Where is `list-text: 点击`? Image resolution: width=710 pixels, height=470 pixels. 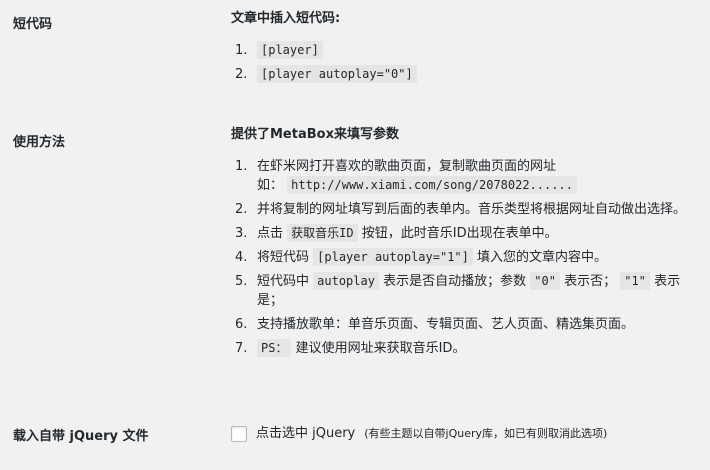
list-text: 点击 is located at coordinates (270, 233).